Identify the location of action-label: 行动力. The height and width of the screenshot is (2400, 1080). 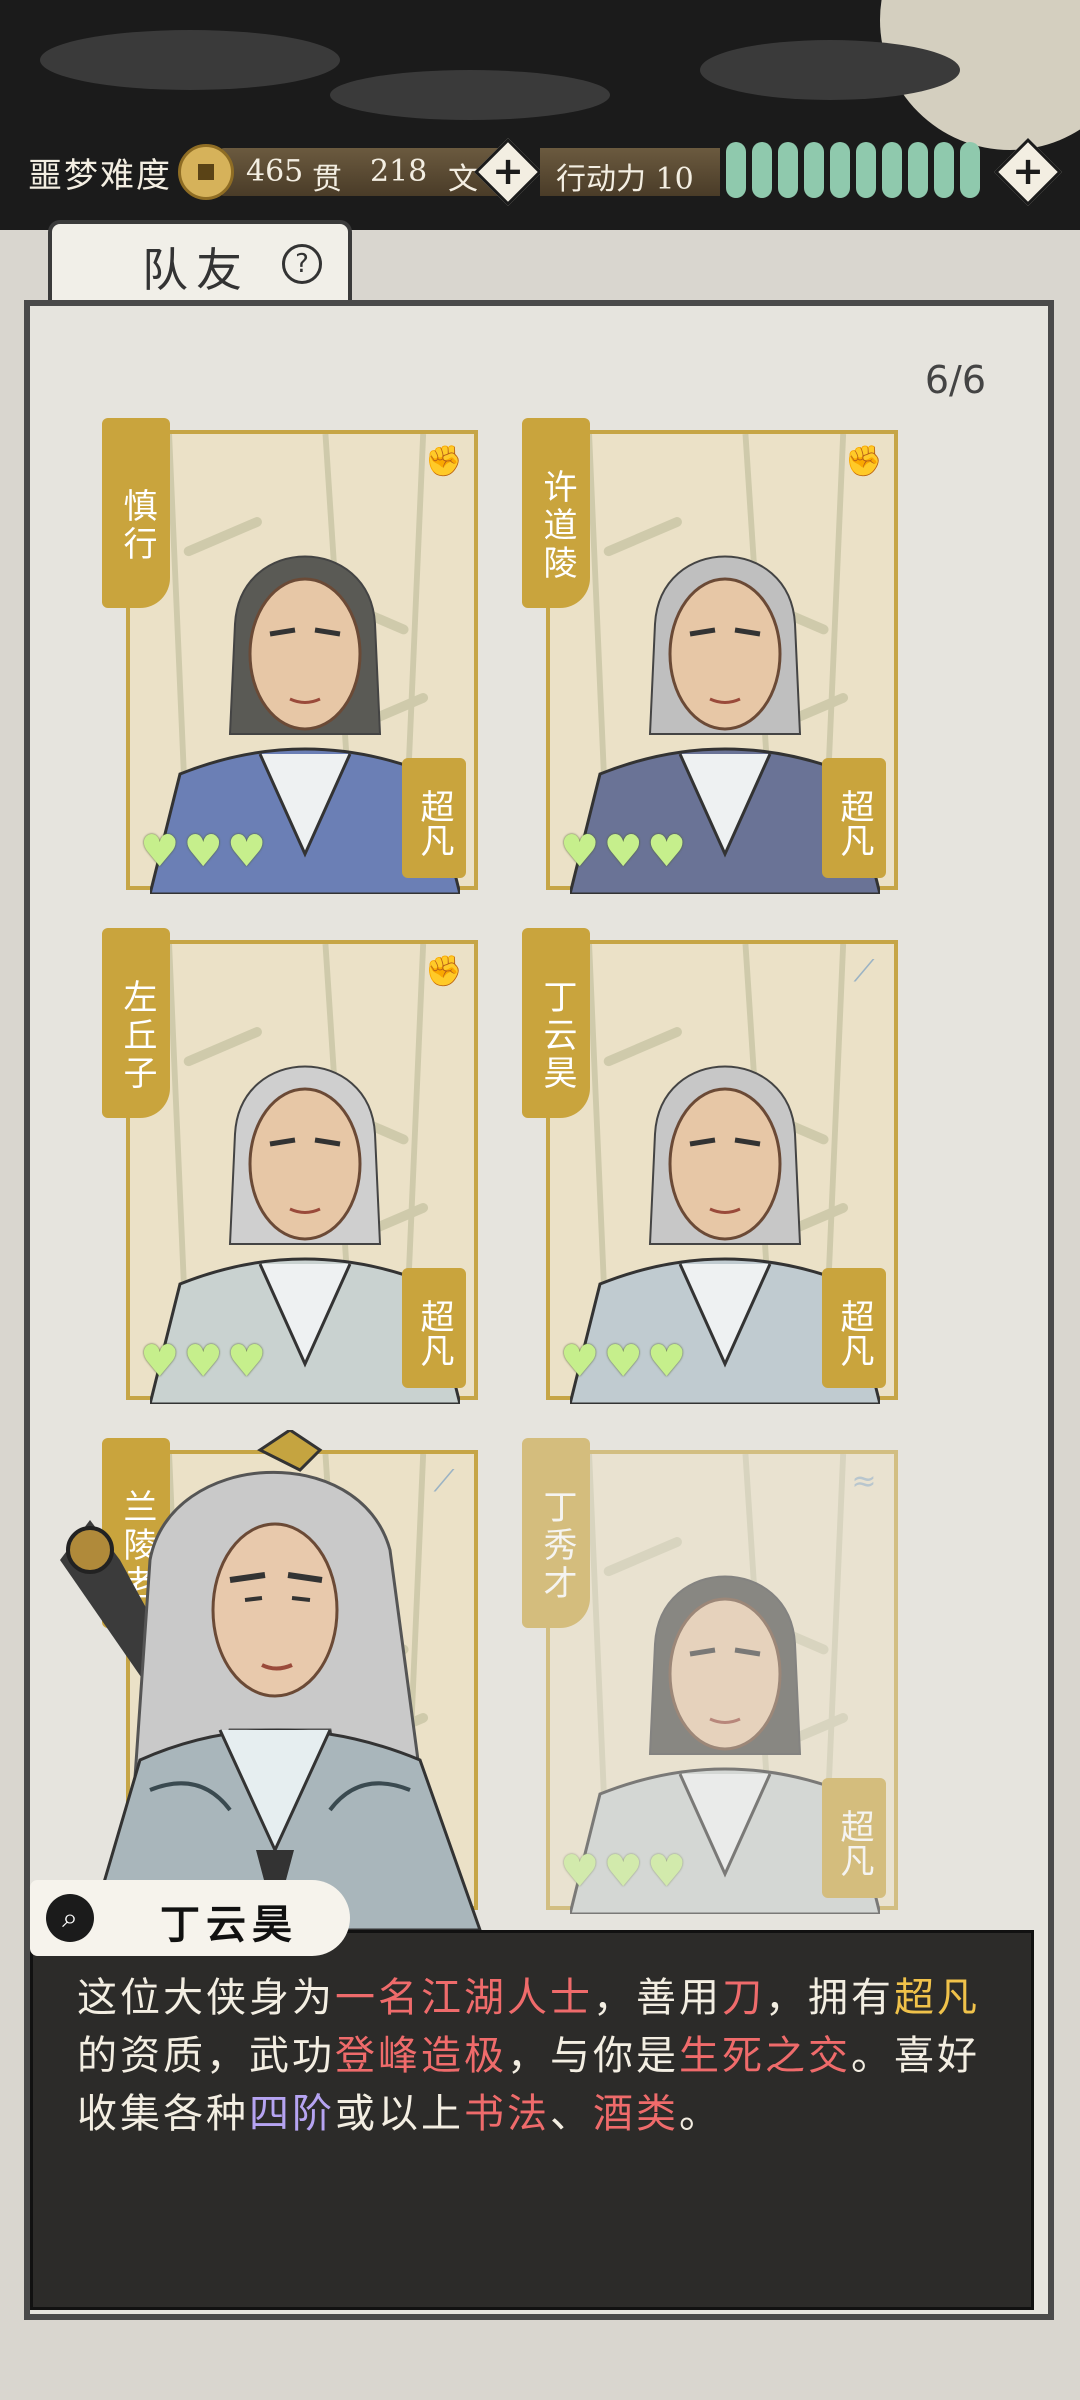
(601, 179).